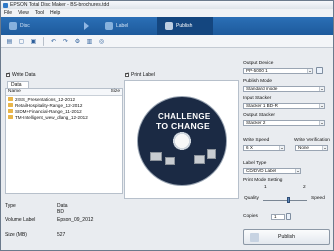 The image size is (334, 251). Describe the element at coordinates (254, 237) in the screenshot. I see `publish-icon` at that location.